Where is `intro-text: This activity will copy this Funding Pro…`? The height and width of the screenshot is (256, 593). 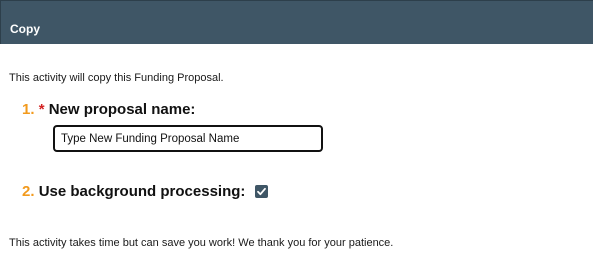
intro-text: This activity will copy this Funding Pro… is located at coordinates (116, 78).